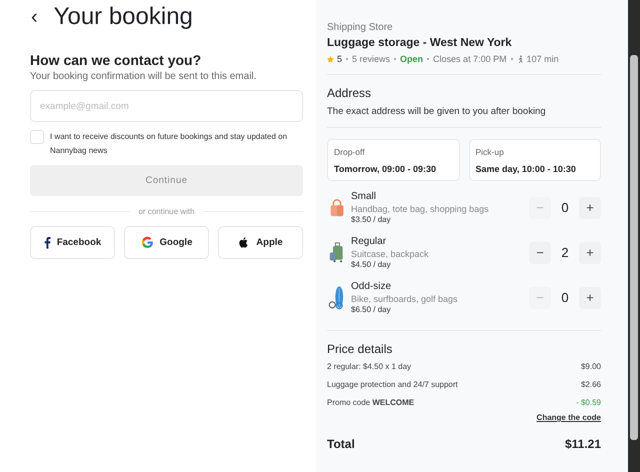 The image size is (640, 472). What do you see at coordinates (520, 59) in the screenshot?
I see `walking-icon` at bounding box center [520, 59].